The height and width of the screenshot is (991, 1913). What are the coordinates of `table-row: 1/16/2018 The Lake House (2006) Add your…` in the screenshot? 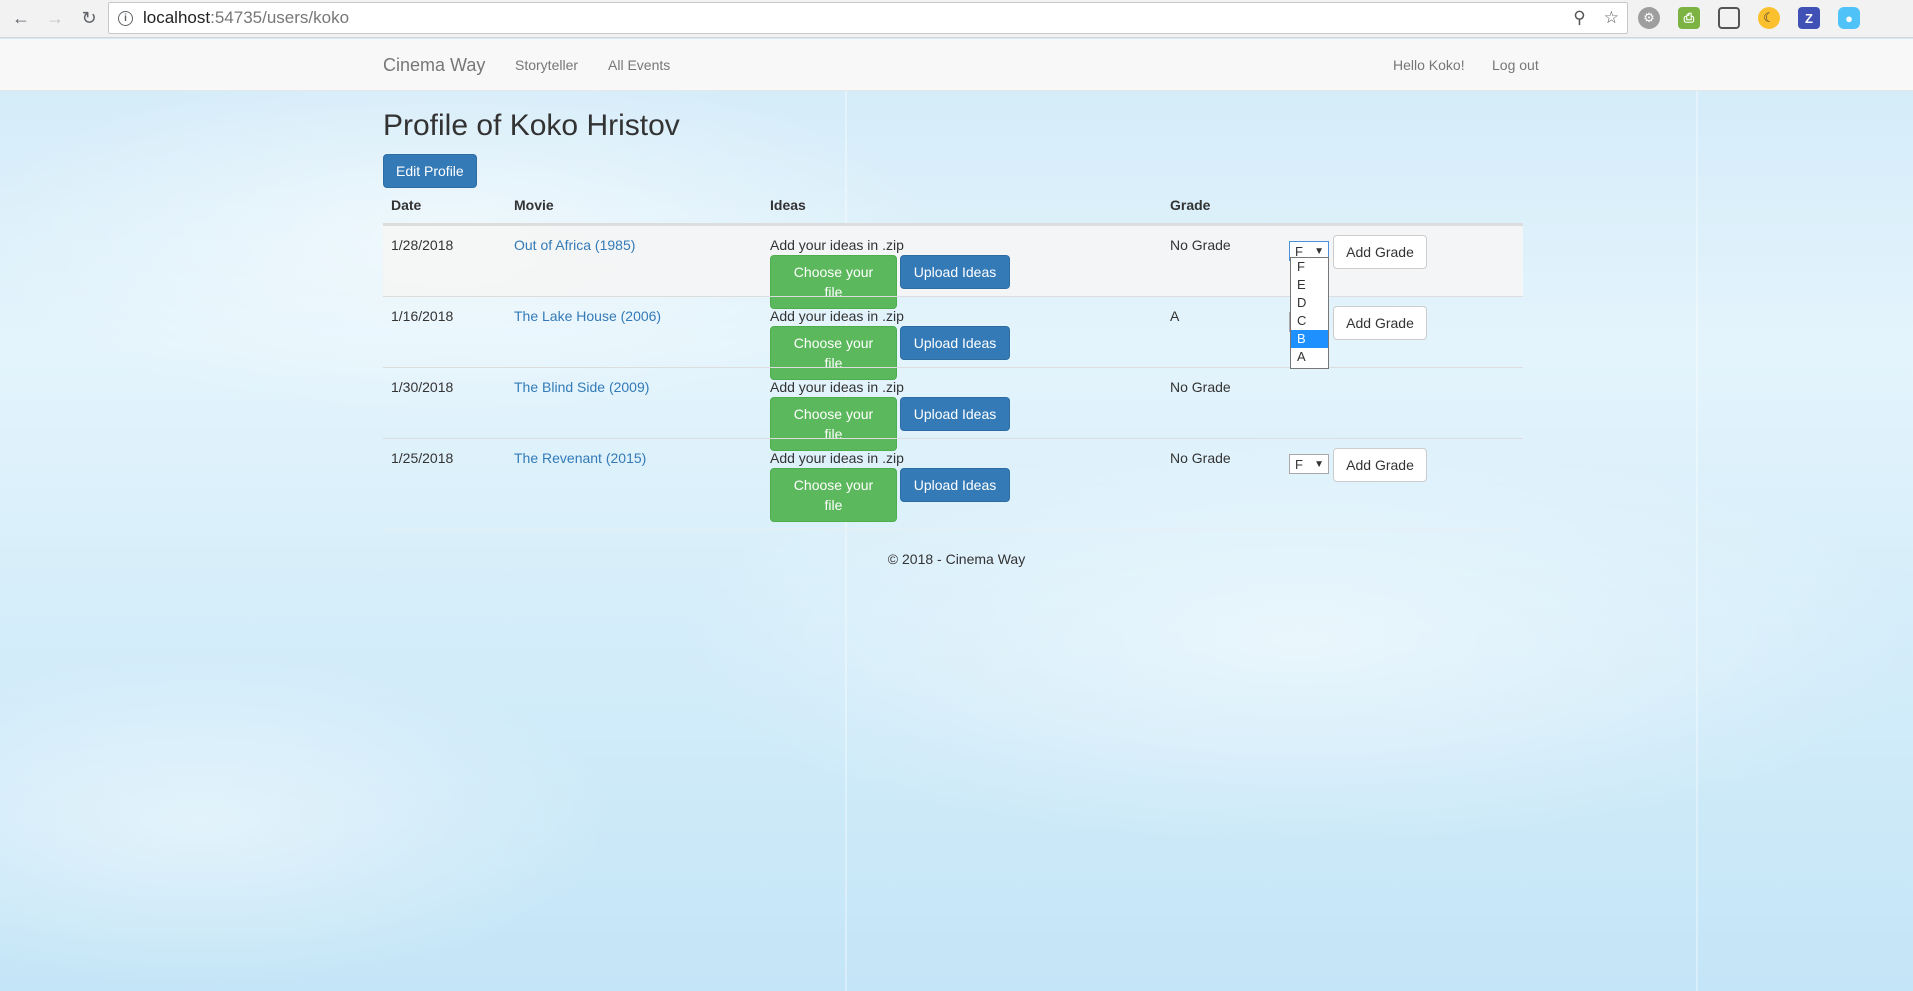 It's located at (953, 338).